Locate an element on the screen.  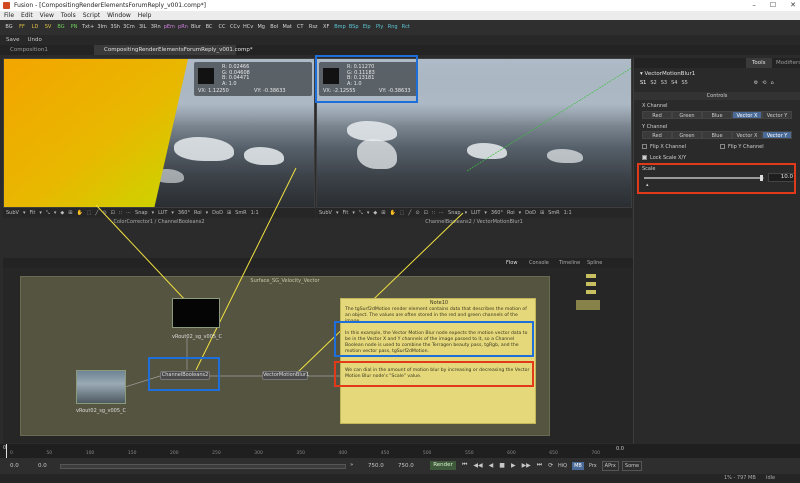
range-slider is located at coordinates (203, 466).